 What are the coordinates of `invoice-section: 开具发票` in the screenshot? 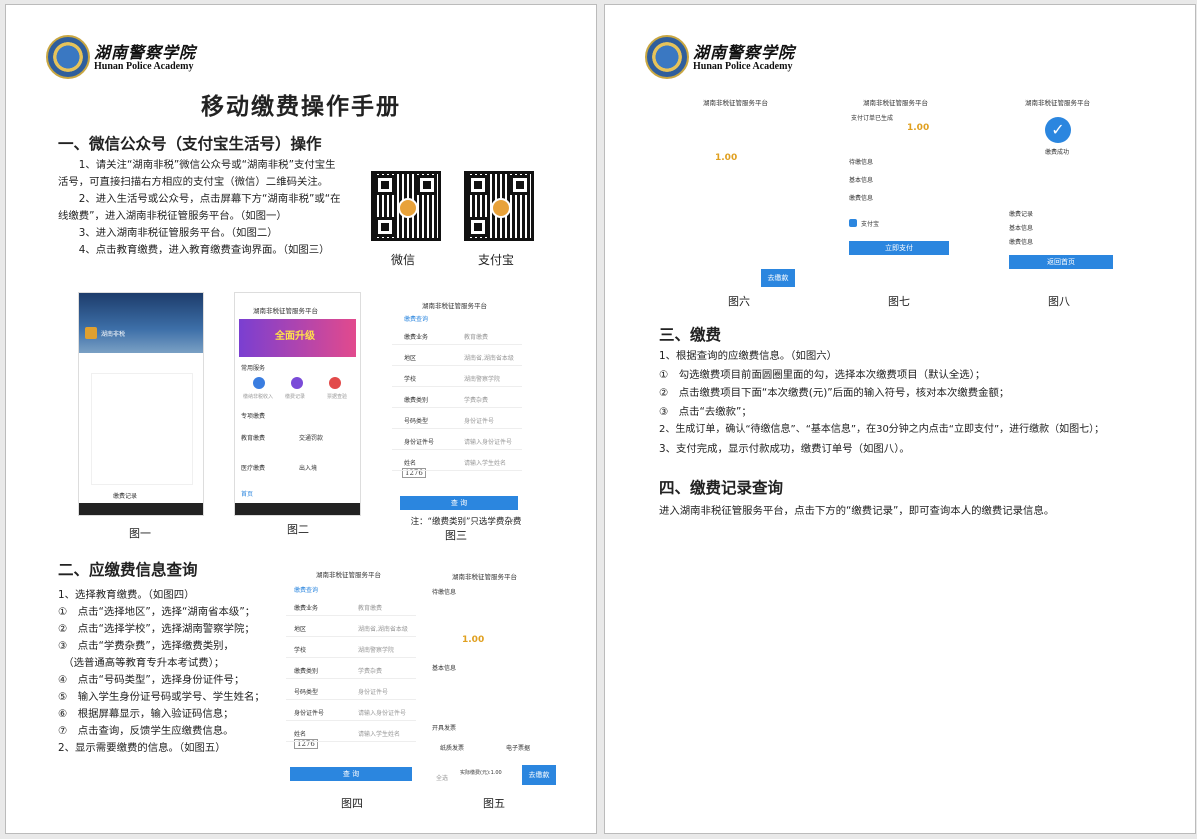 It's located at (444, 728).